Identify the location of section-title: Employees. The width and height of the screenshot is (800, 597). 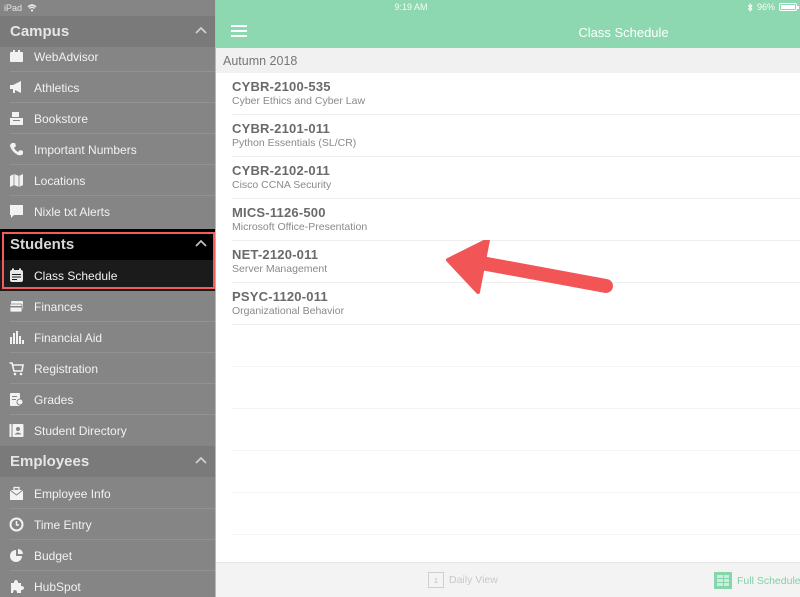
(50, 461).